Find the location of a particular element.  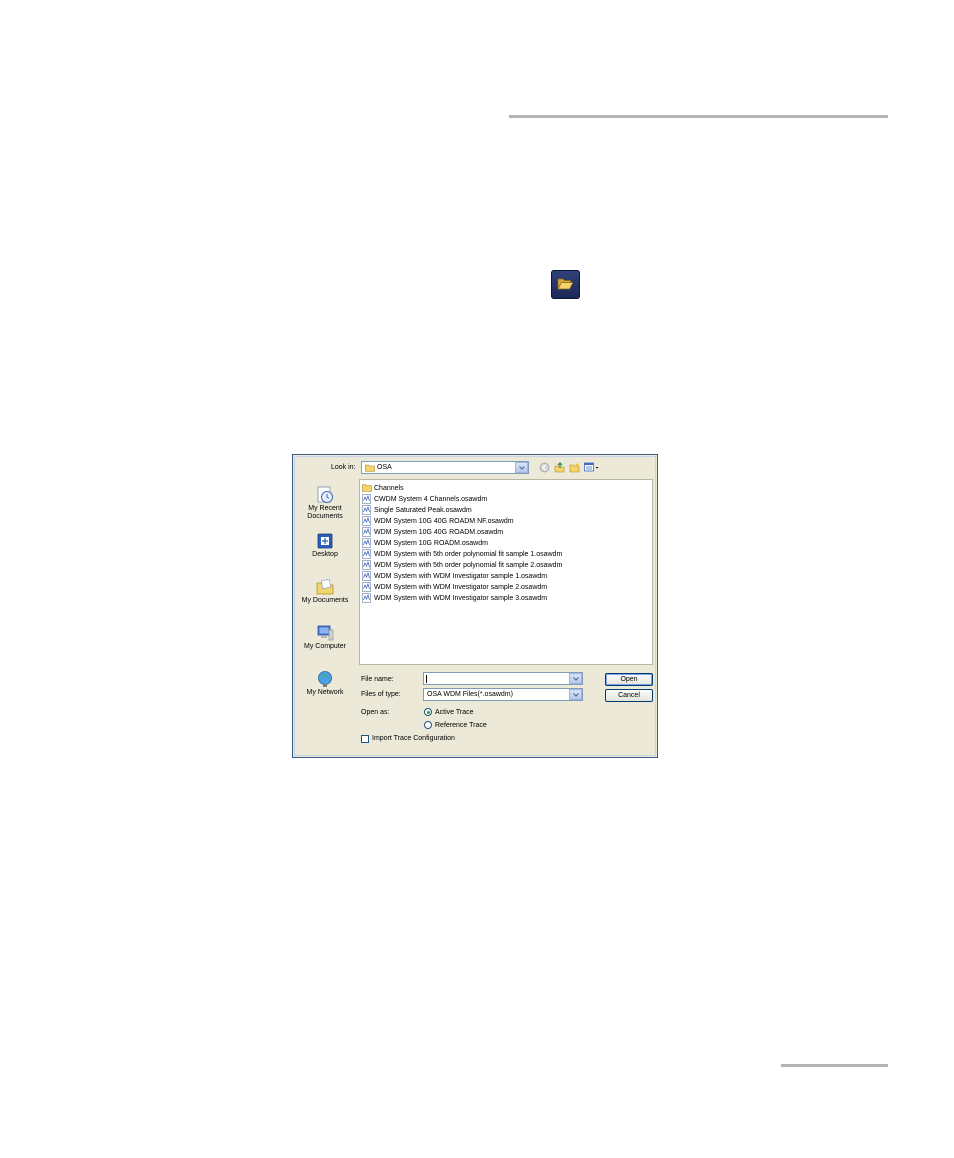

file-name: WDM System 10G ROADM.osawdm is located at coordinates (431, 543).